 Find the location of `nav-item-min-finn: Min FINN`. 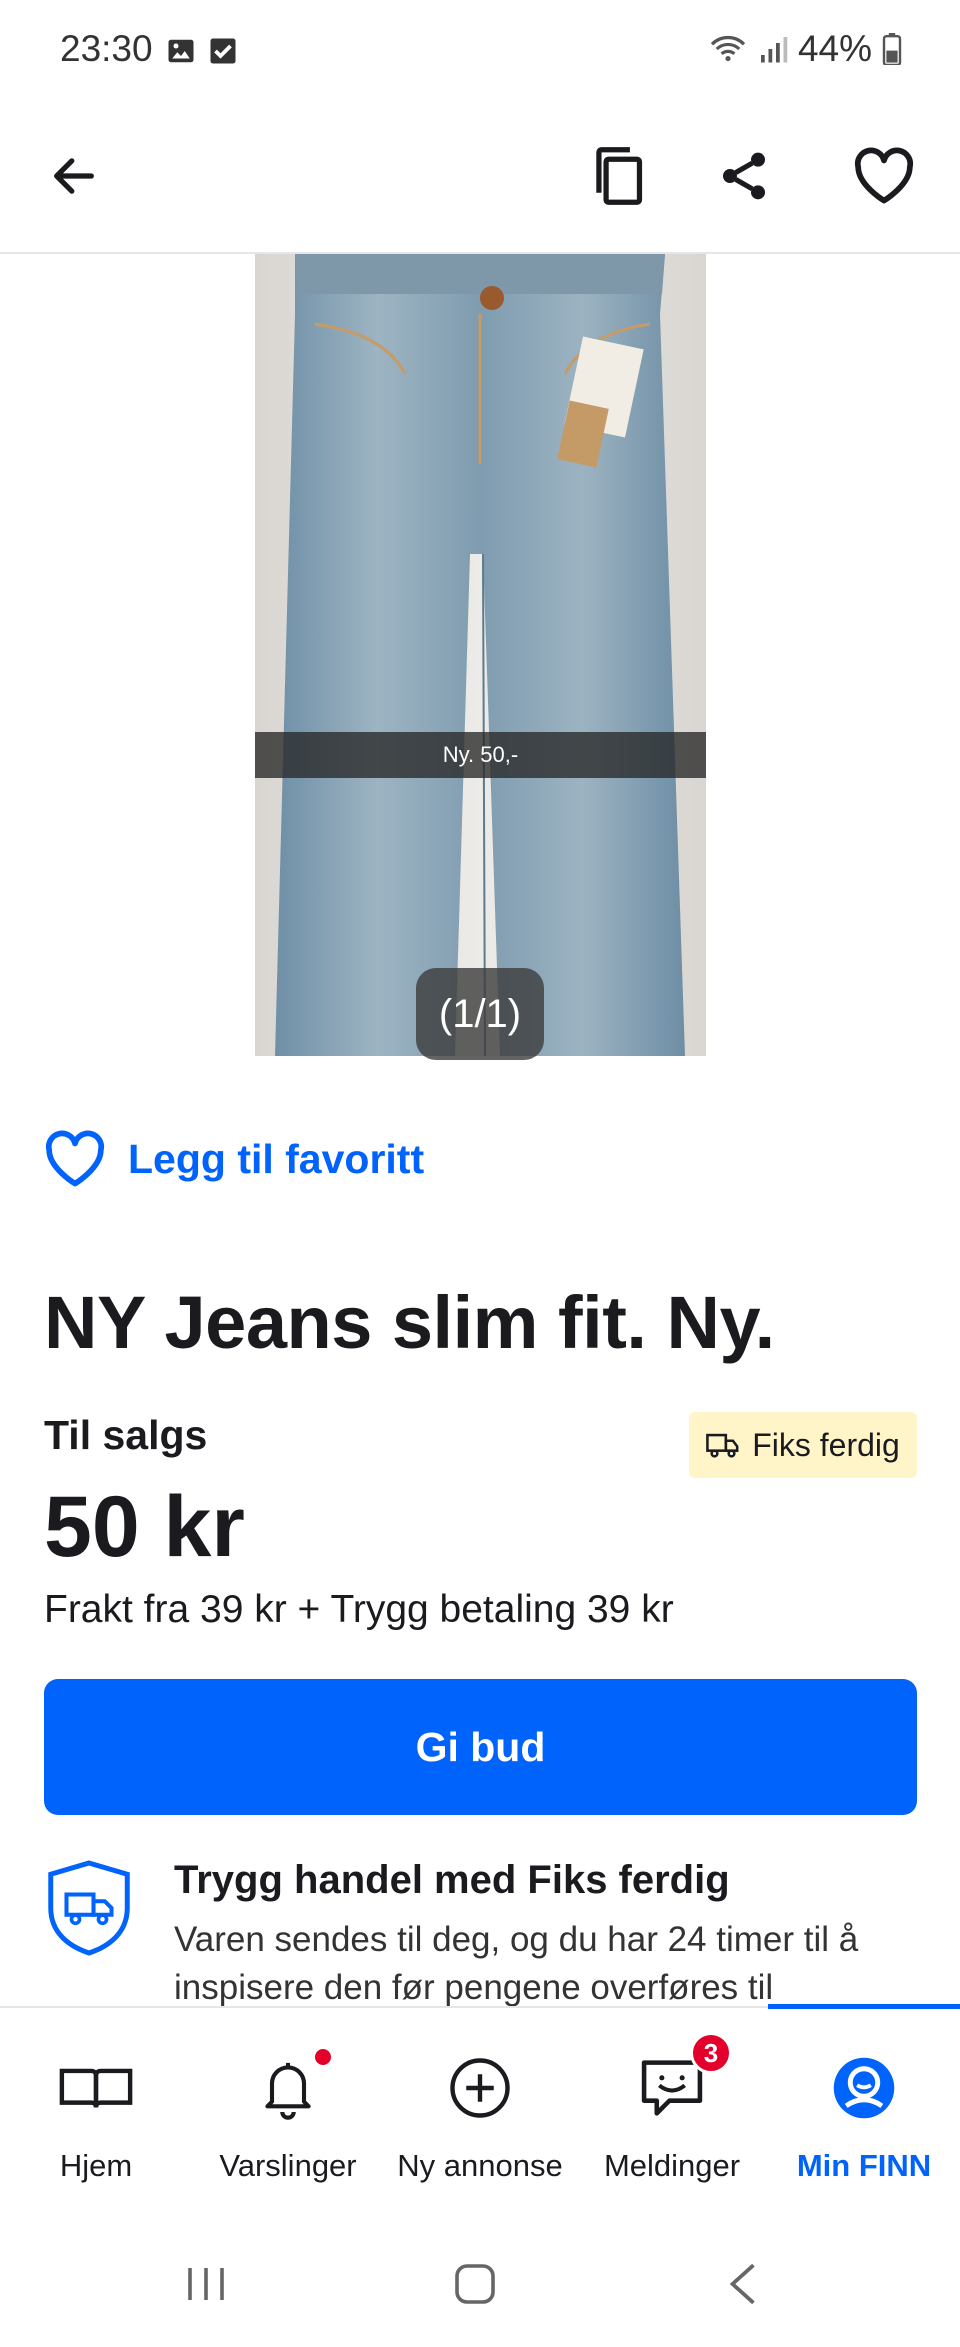

nav-item-min-finn: Min FINN is located at coordinates (864, 2113).